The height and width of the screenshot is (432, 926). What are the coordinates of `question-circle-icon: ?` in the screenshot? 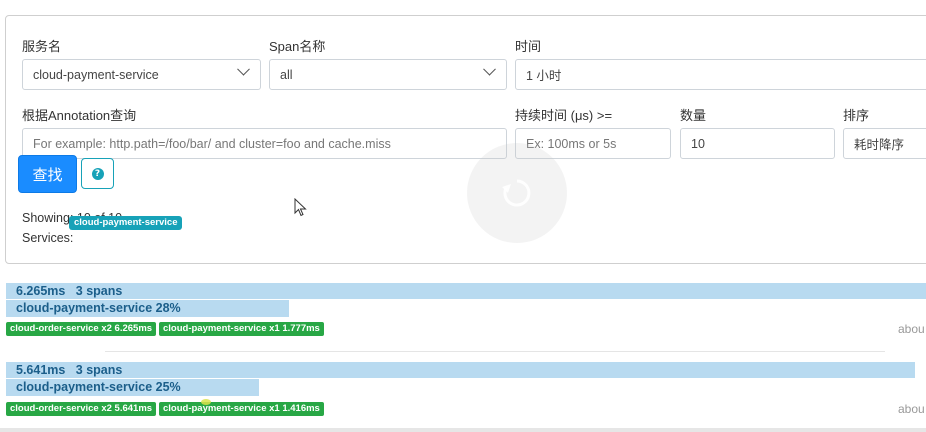 It's located at (97, 173).